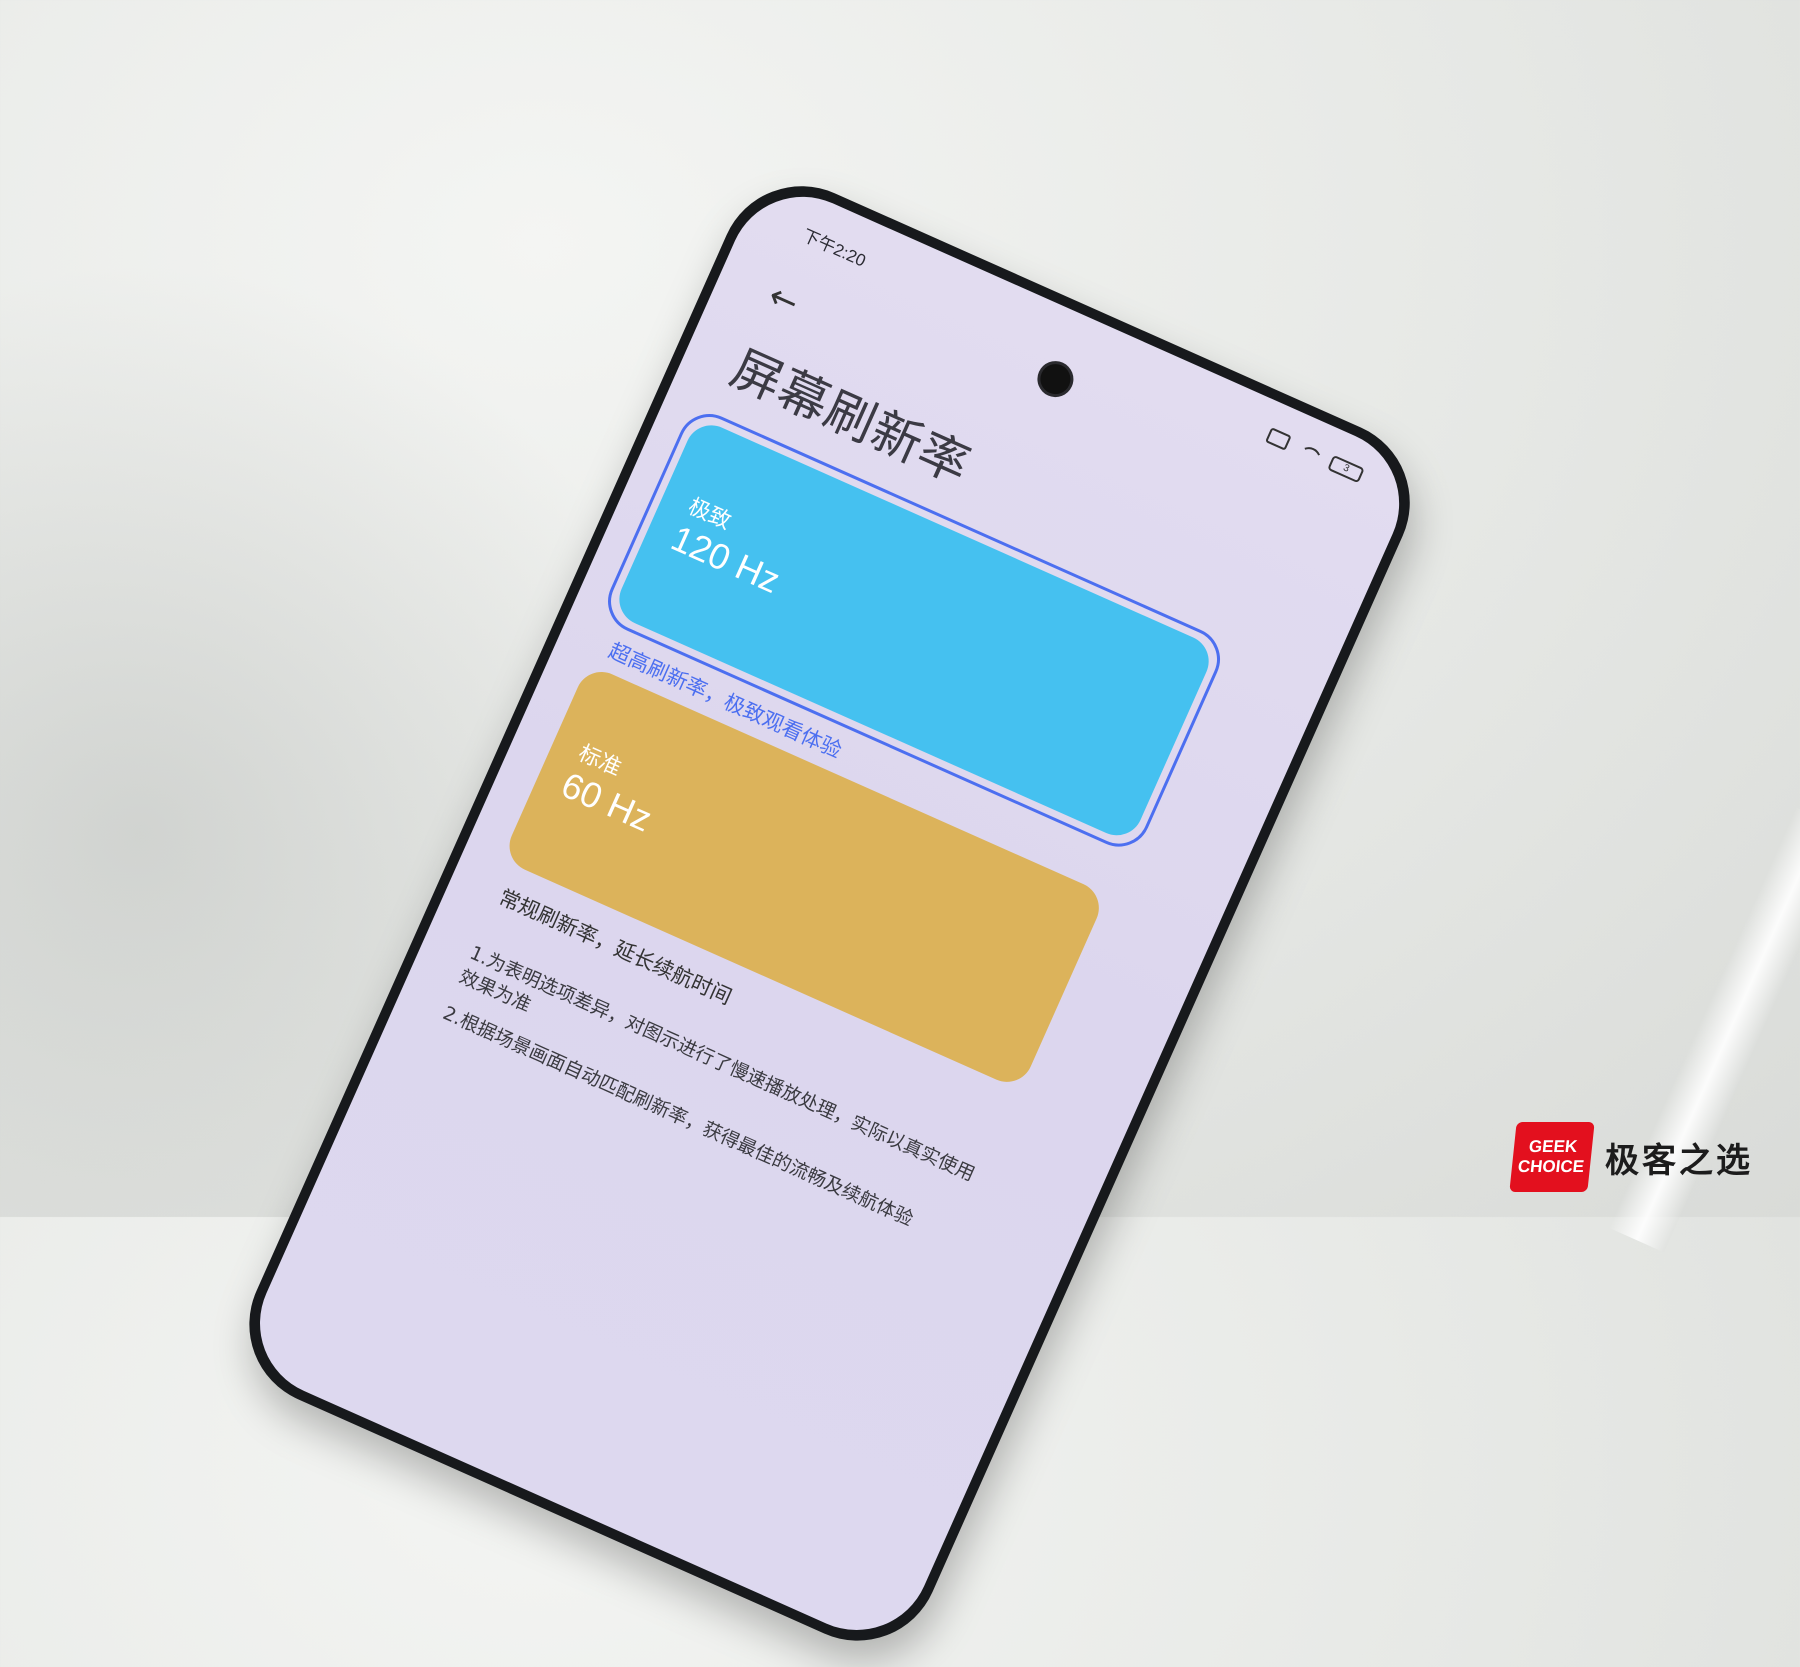  I want to click on status-time: 下午2:20, so click(834, 248).